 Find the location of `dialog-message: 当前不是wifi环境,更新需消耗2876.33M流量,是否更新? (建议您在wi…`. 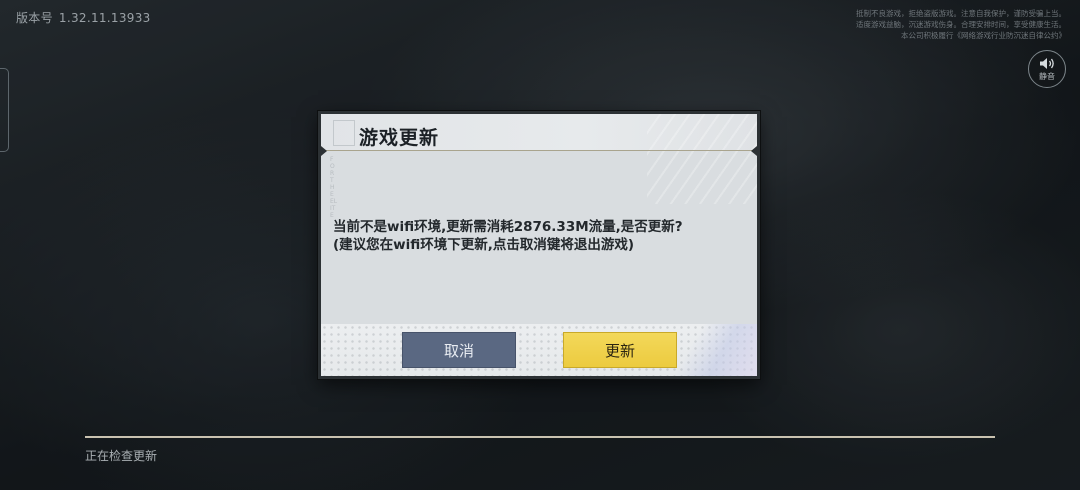

dialog-message: 当前不是wifi环境,更新需消耗2876.33M流量,是否更新? (建议您在wi… is located at coordinates (538, 236).